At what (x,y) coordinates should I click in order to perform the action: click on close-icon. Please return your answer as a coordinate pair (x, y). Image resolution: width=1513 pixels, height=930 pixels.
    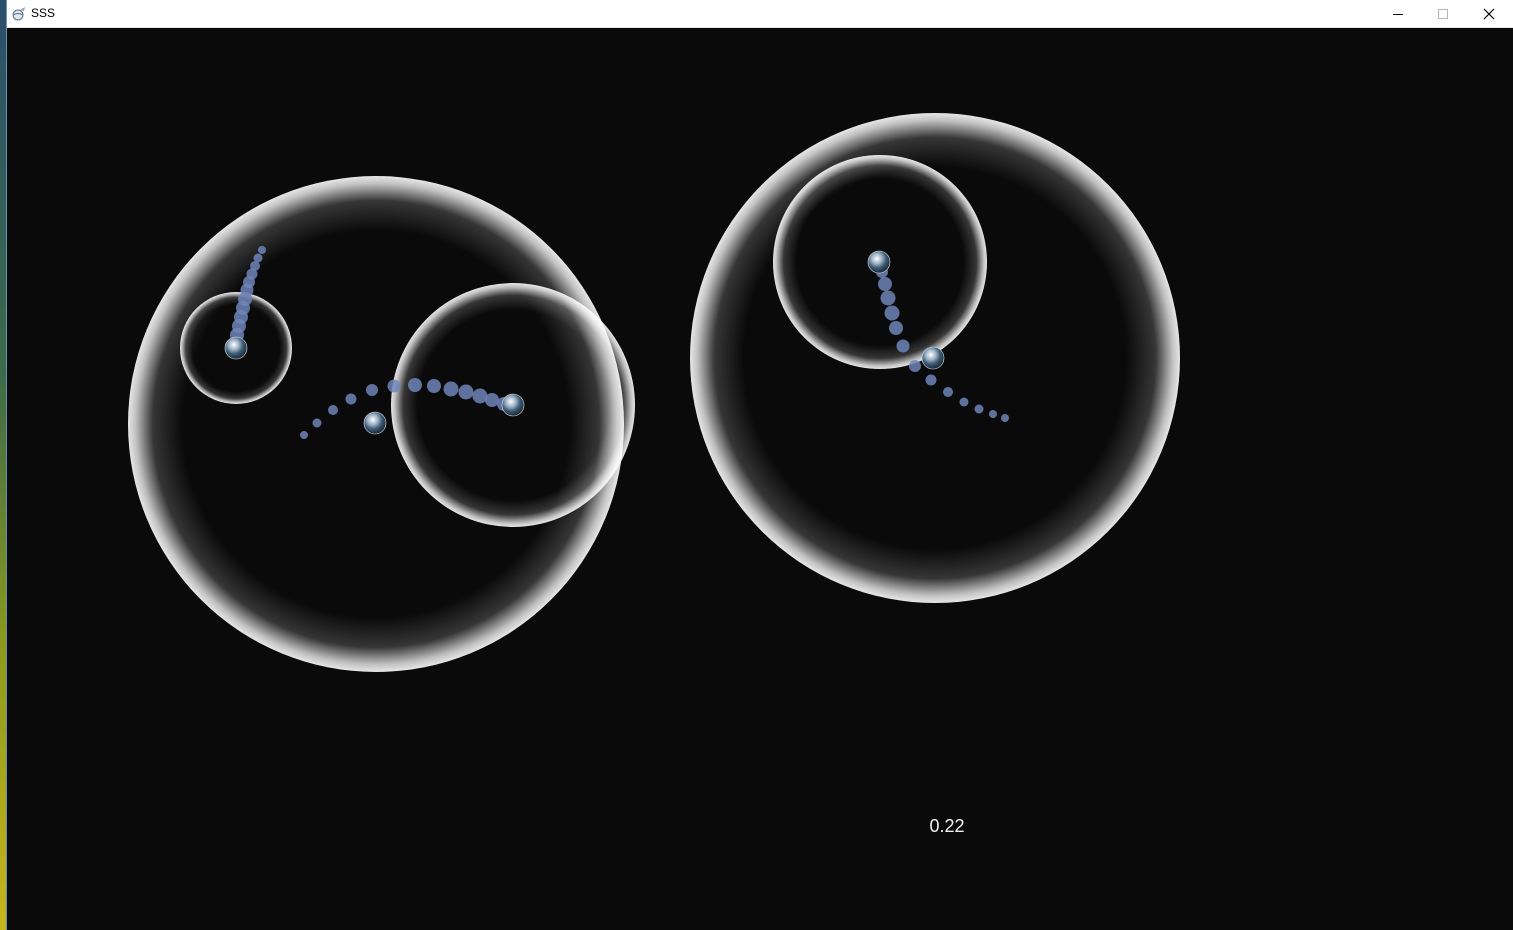
    Looking at the image, I should click on (1489, 13).